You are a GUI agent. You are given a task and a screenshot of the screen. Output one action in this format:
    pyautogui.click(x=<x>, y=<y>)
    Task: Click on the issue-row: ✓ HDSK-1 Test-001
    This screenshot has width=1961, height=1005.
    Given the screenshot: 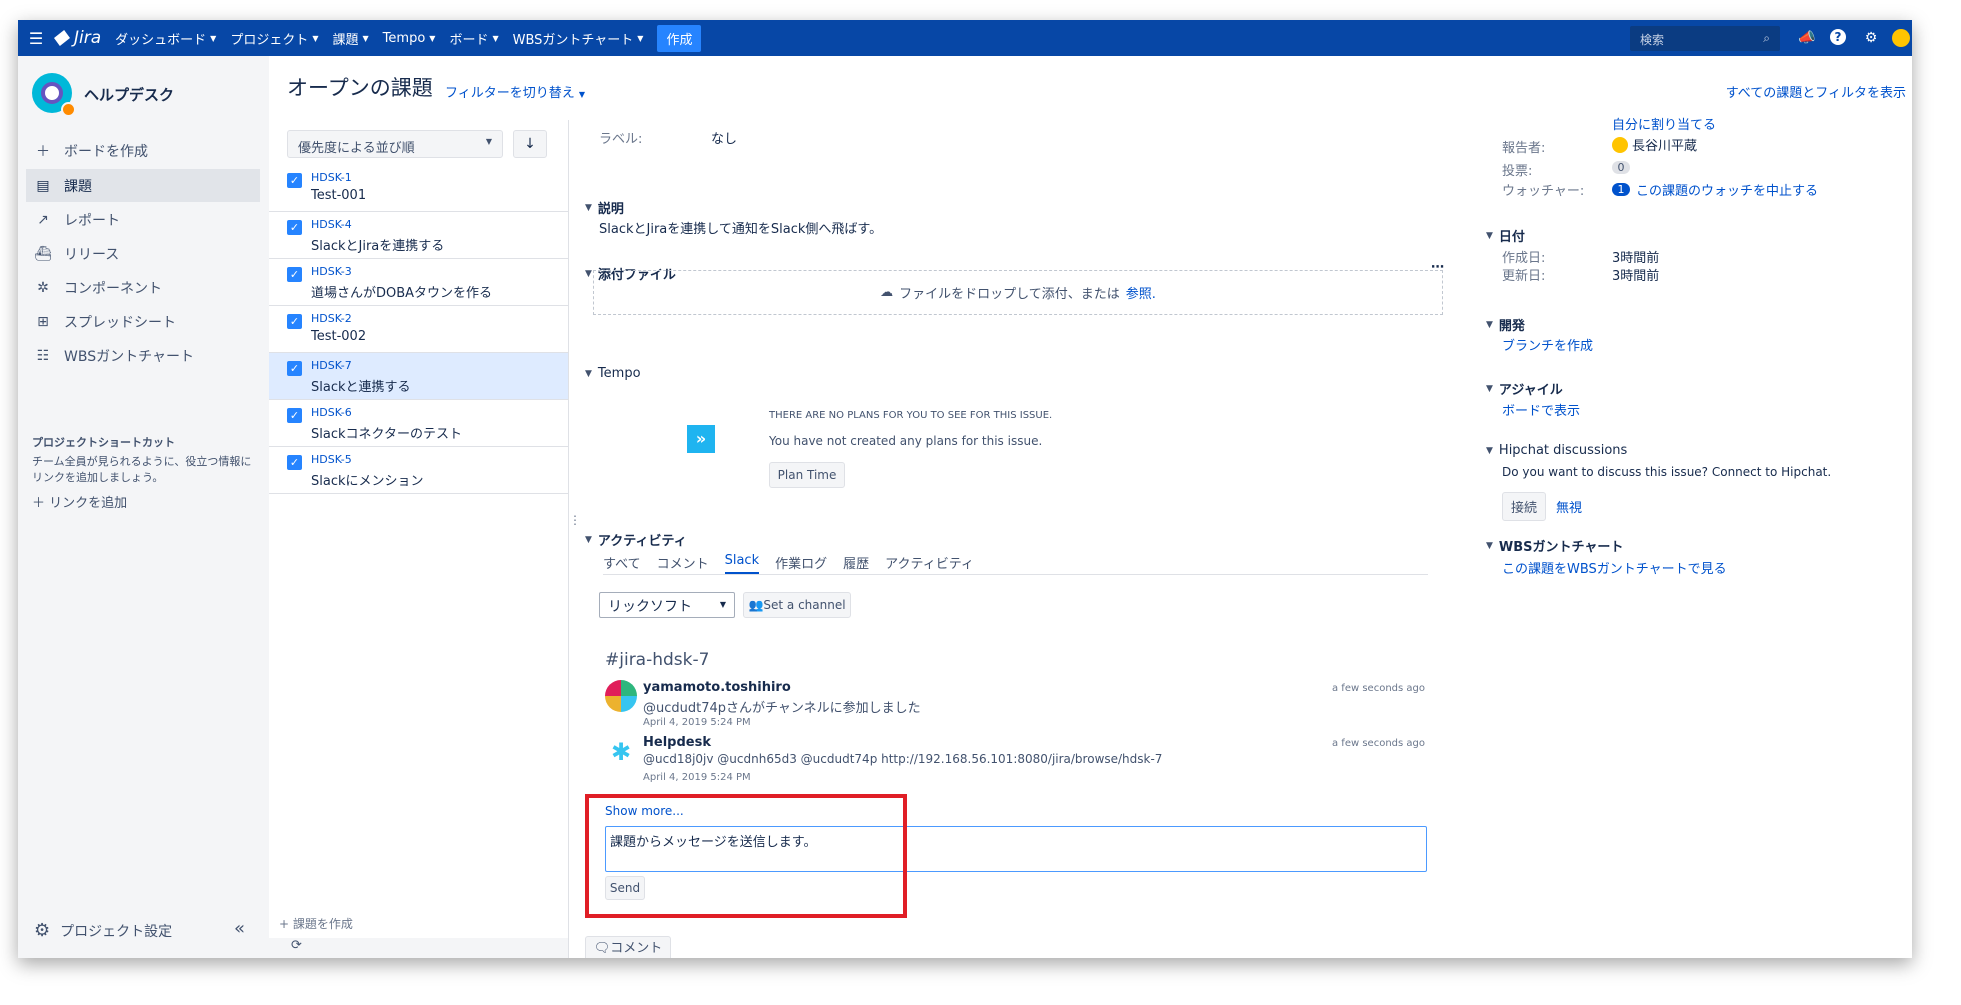 What is the action you would take?
    pyautogui.click(x=418, y=188)
    